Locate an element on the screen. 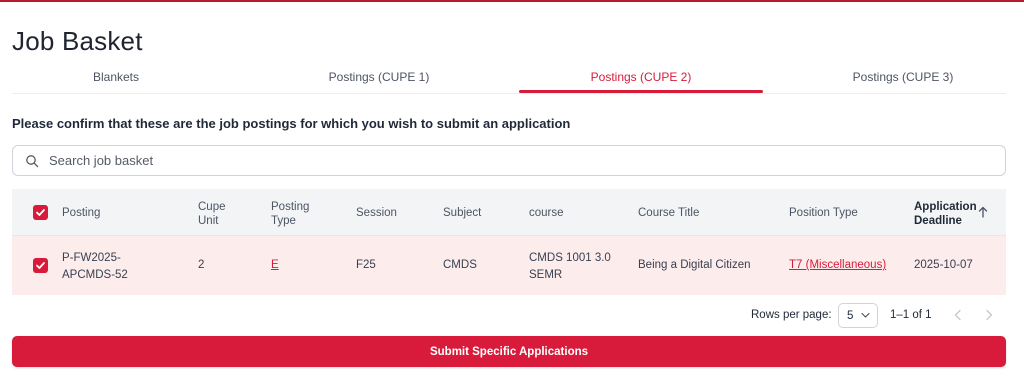 The image size is (1024, 382). pagination-range: 1–1 of 1 is located at coordinates (911, 315).